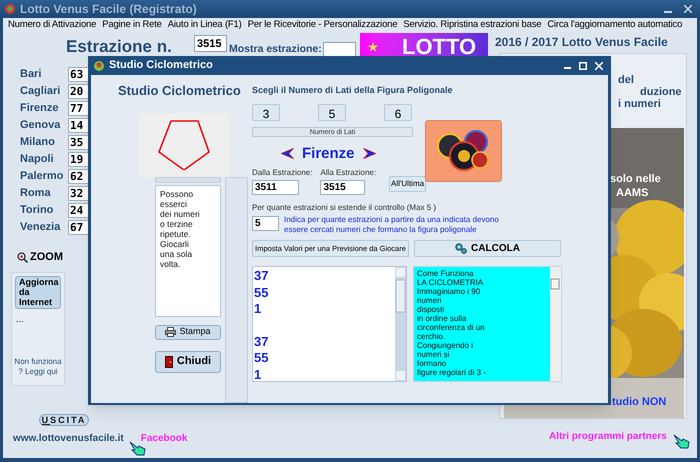  I want to click on website-link: www.lottovenusfacile.it, so click(68, 438).